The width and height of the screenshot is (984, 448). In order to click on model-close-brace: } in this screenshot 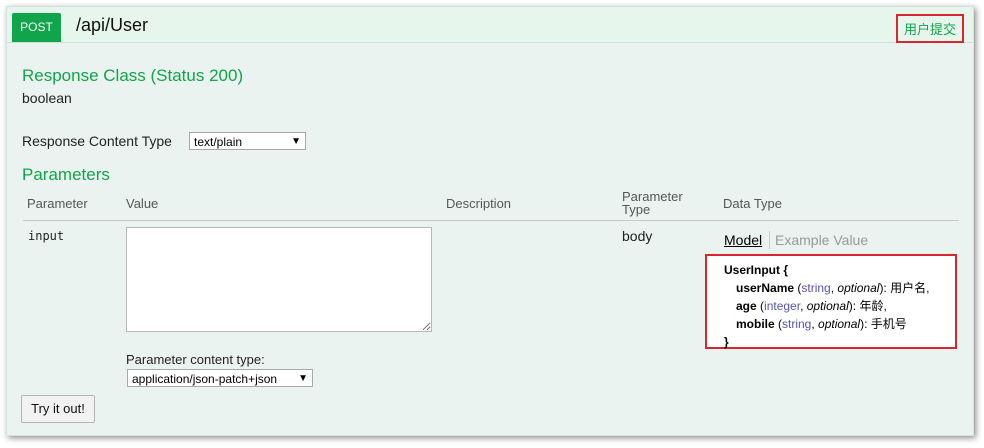, I will do `click(726, 342)`.